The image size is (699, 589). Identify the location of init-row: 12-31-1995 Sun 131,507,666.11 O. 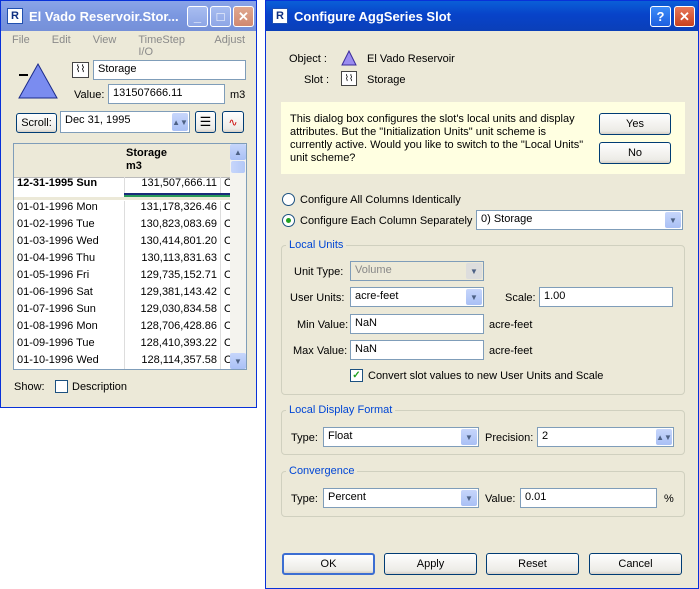
(123, 185).